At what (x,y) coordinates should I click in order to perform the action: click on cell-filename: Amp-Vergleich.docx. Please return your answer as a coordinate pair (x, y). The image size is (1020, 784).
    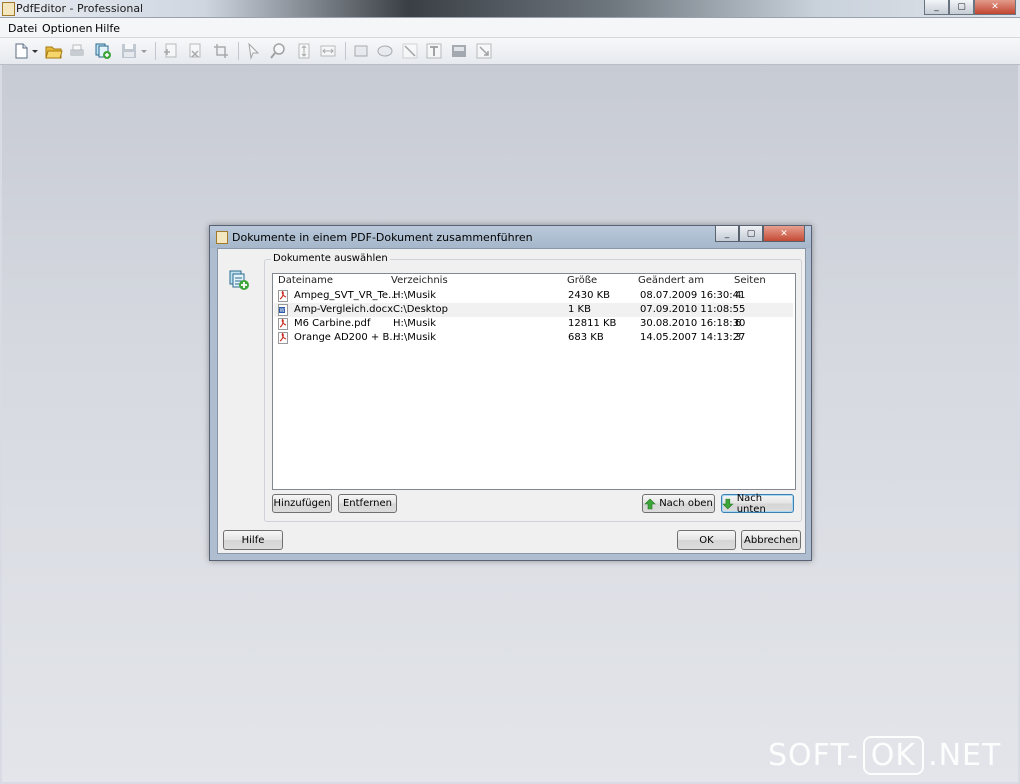
    Looking at the image, I should click on (344, 309).